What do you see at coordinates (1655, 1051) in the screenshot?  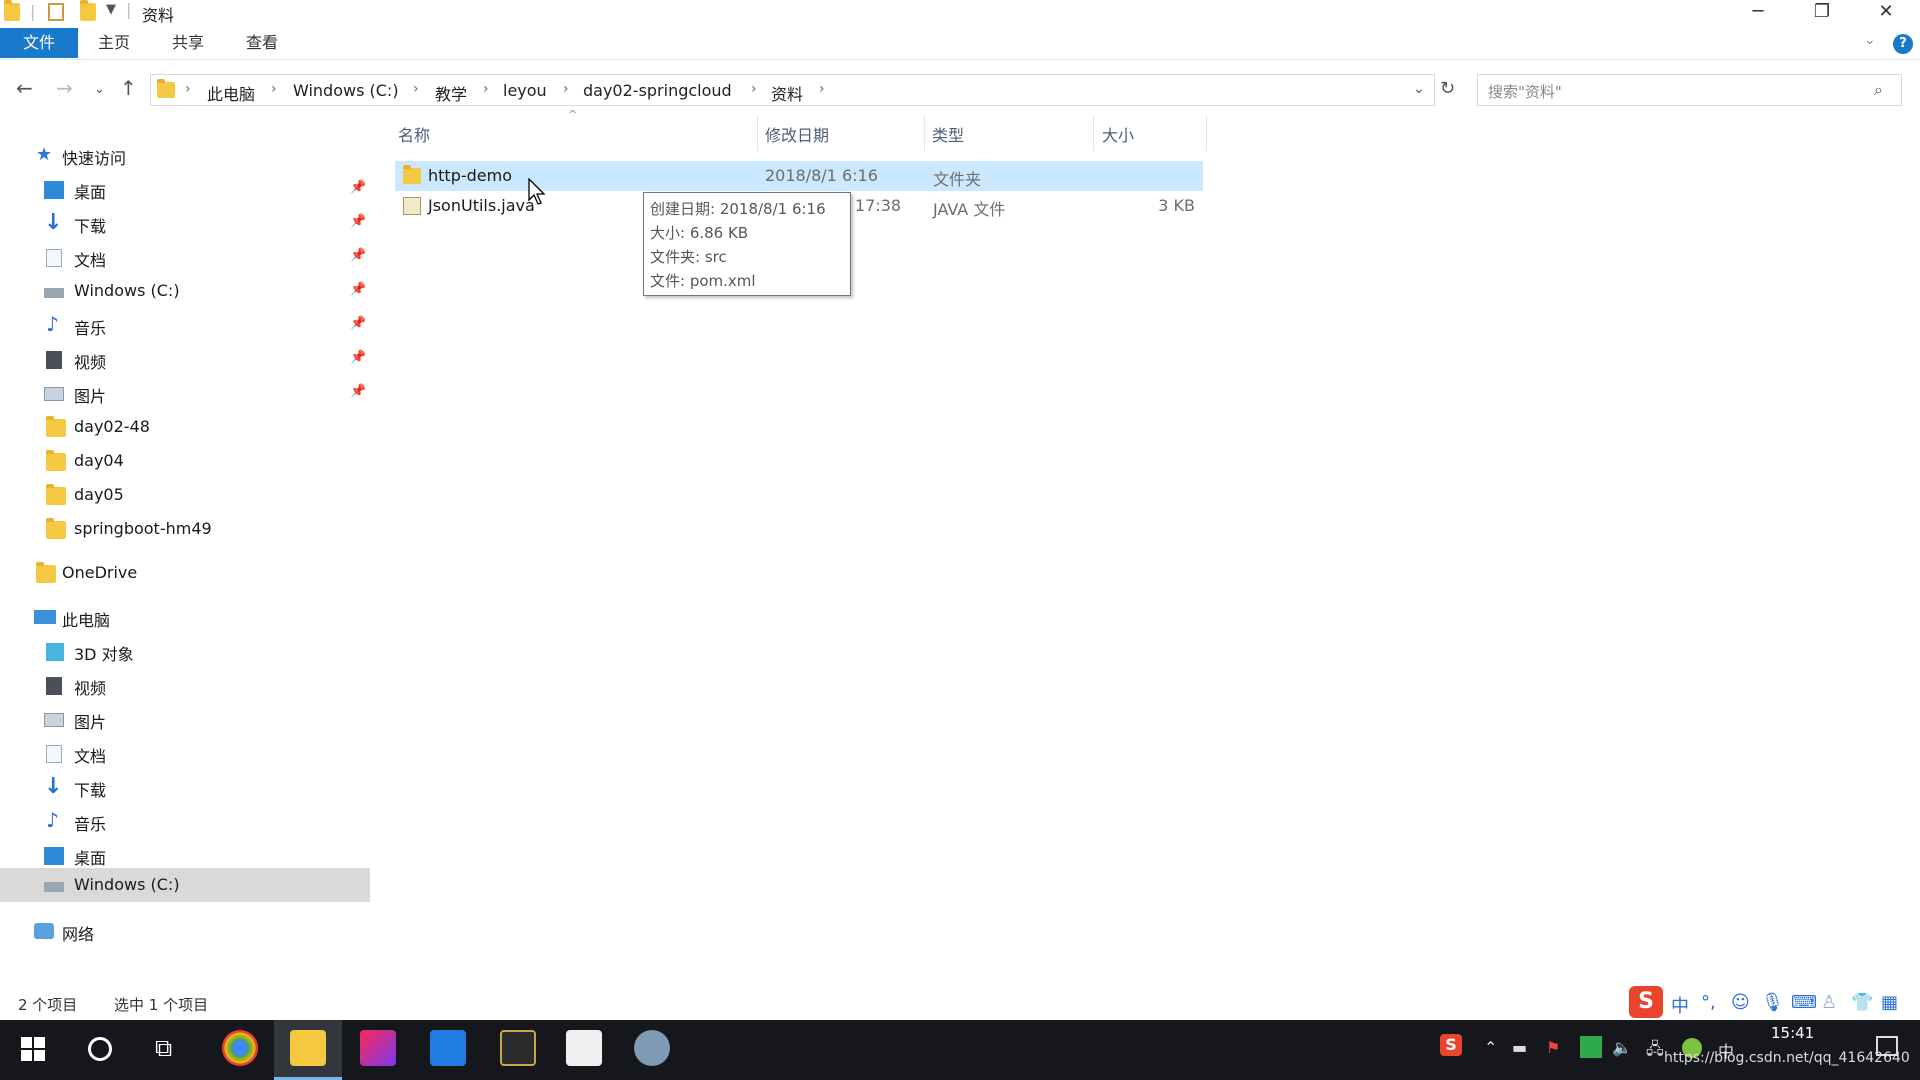 I see `network-icon: 🖧` at bounding box center [1655, 1051].